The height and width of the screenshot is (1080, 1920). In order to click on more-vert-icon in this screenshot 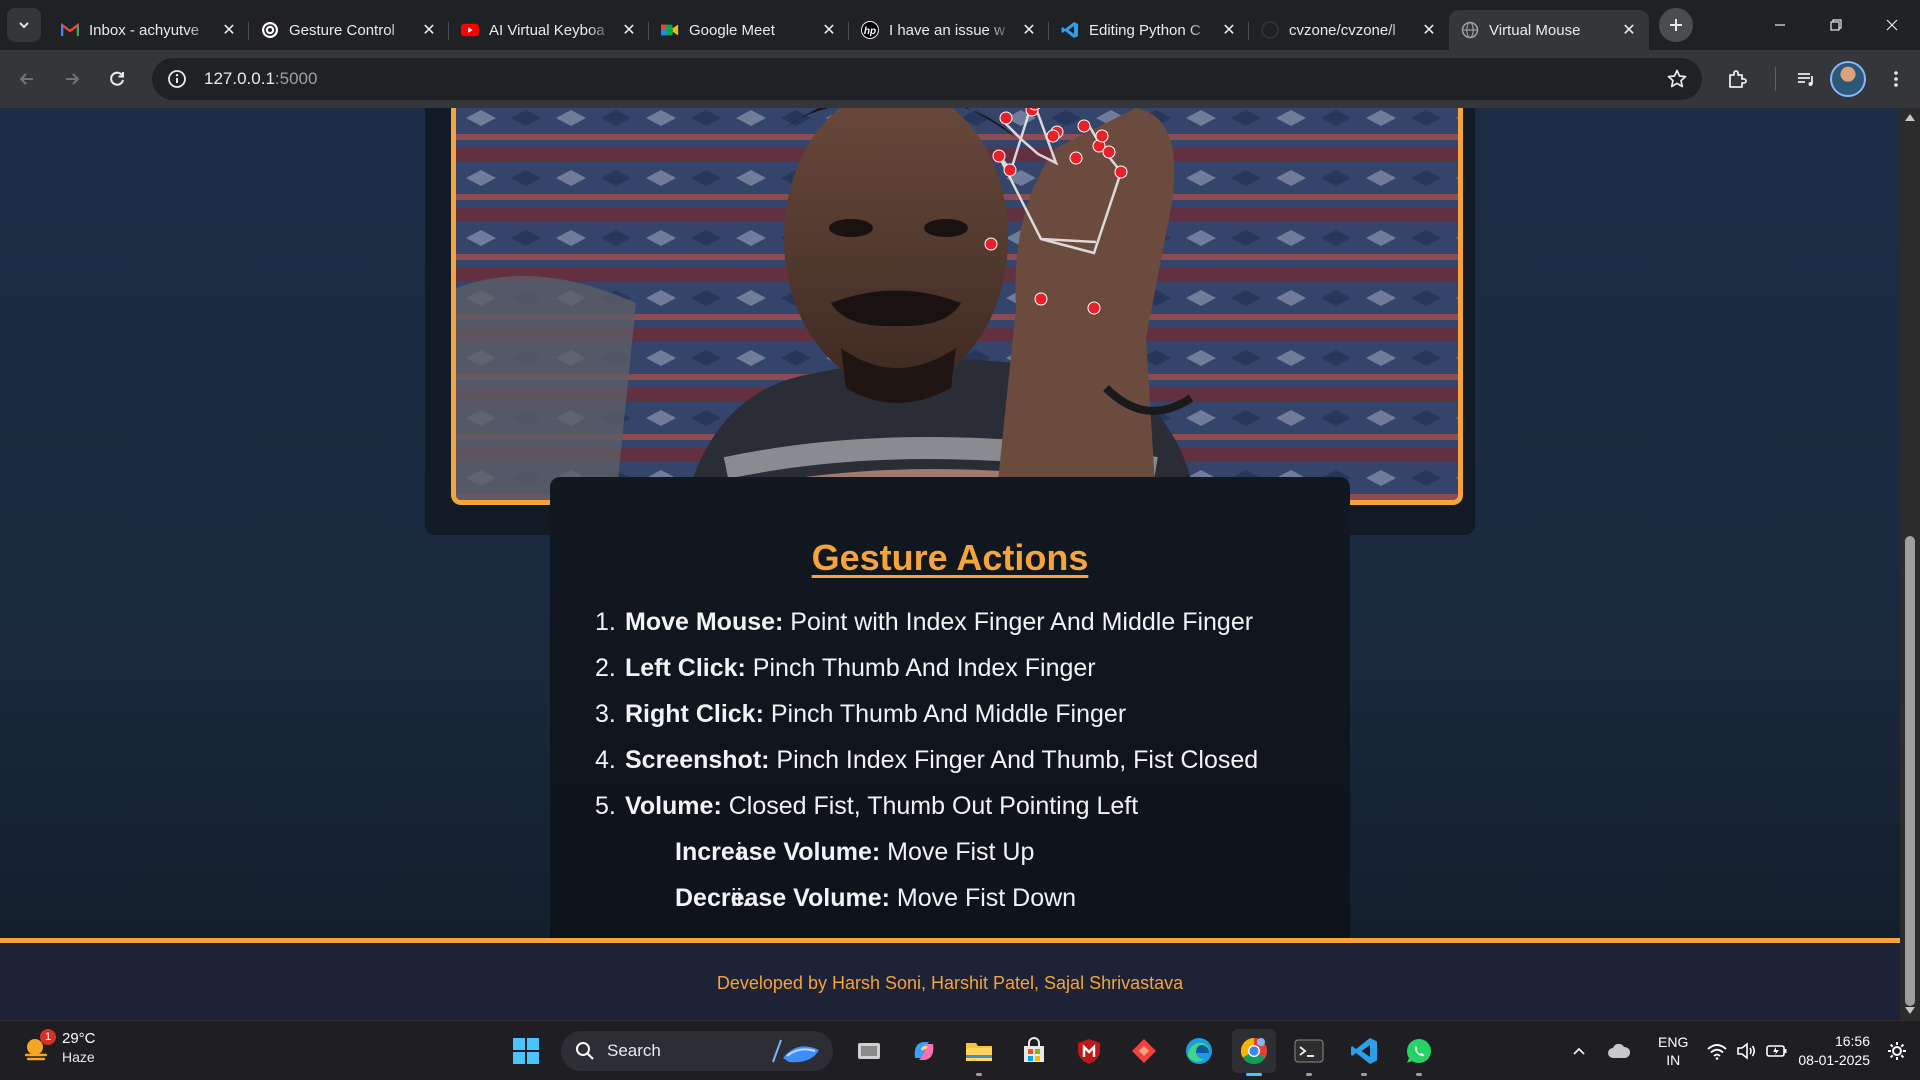, I will do `click(1896, 79)`.